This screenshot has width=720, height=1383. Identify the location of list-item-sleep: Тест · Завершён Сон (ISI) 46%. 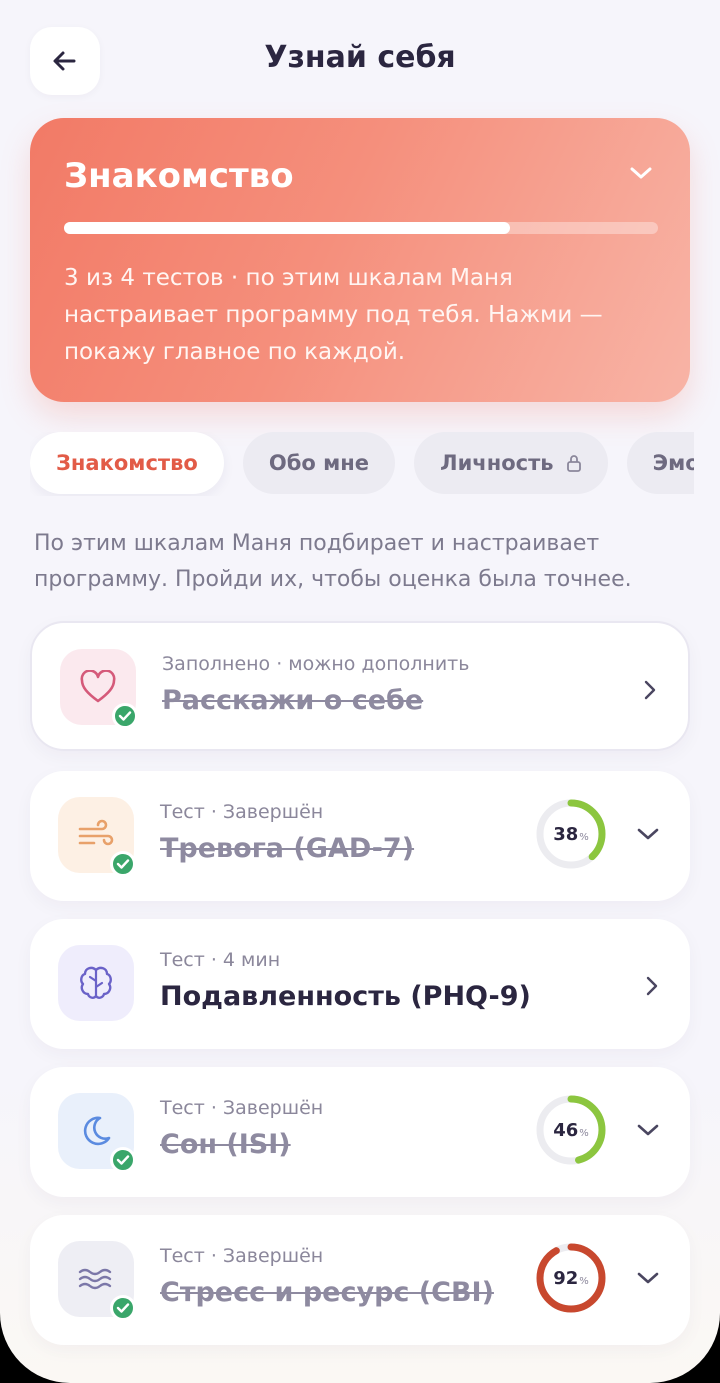
(360, 1132).